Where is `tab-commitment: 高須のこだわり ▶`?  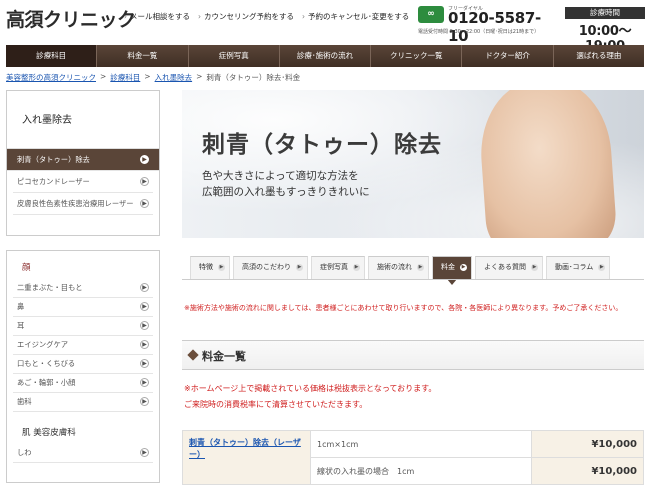
tab-commitment: 高須のこだわり ▶ is located at coordinates (270, 267).